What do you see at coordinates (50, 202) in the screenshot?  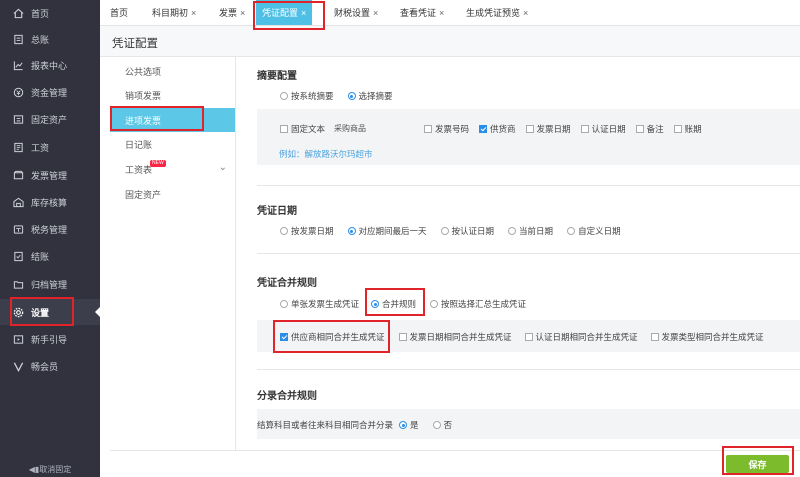 I see `sidebar-item-inventory: 库存核算` at bounding box center [50, 202].